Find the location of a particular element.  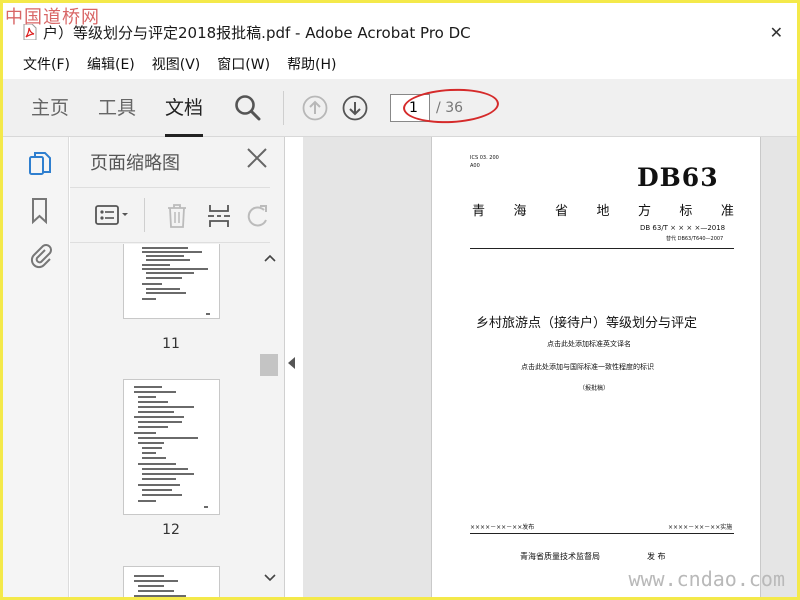

thumbnail-scrollbar is located at coordinates (270, 420).